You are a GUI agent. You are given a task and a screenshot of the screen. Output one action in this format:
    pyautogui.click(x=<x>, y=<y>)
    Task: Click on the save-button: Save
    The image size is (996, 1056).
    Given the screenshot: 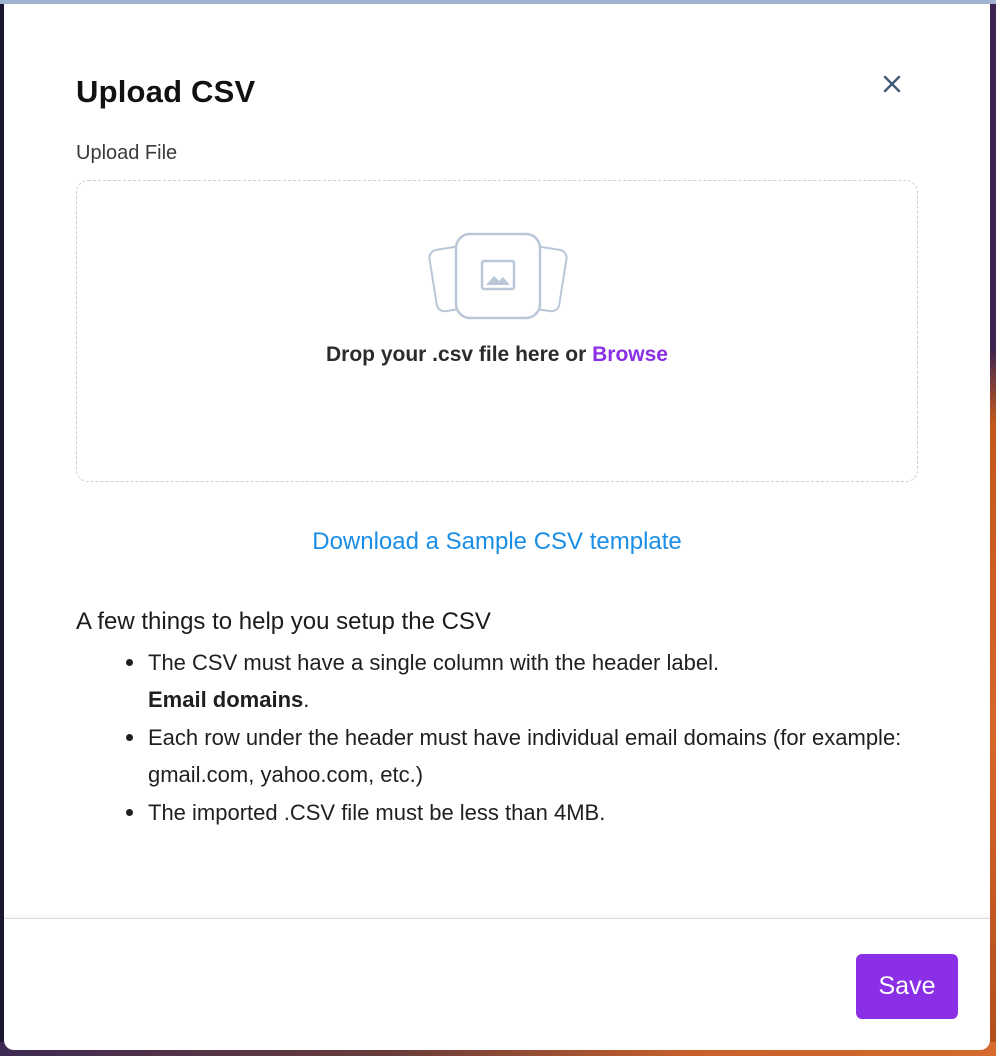 What is the action you would take?
    pyautogui.click(x=907, y=986)
    